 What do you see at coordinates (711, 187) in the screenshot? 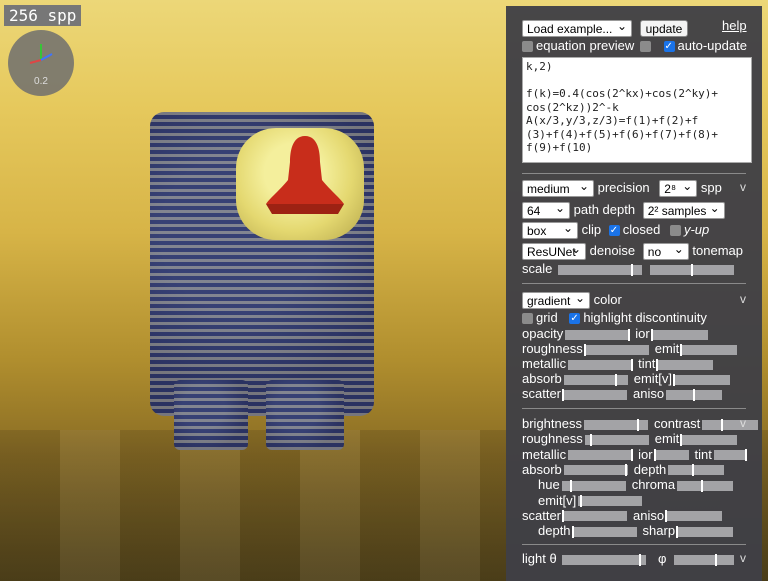
I see `spp-label: spp` at bounding box center [711, 187].